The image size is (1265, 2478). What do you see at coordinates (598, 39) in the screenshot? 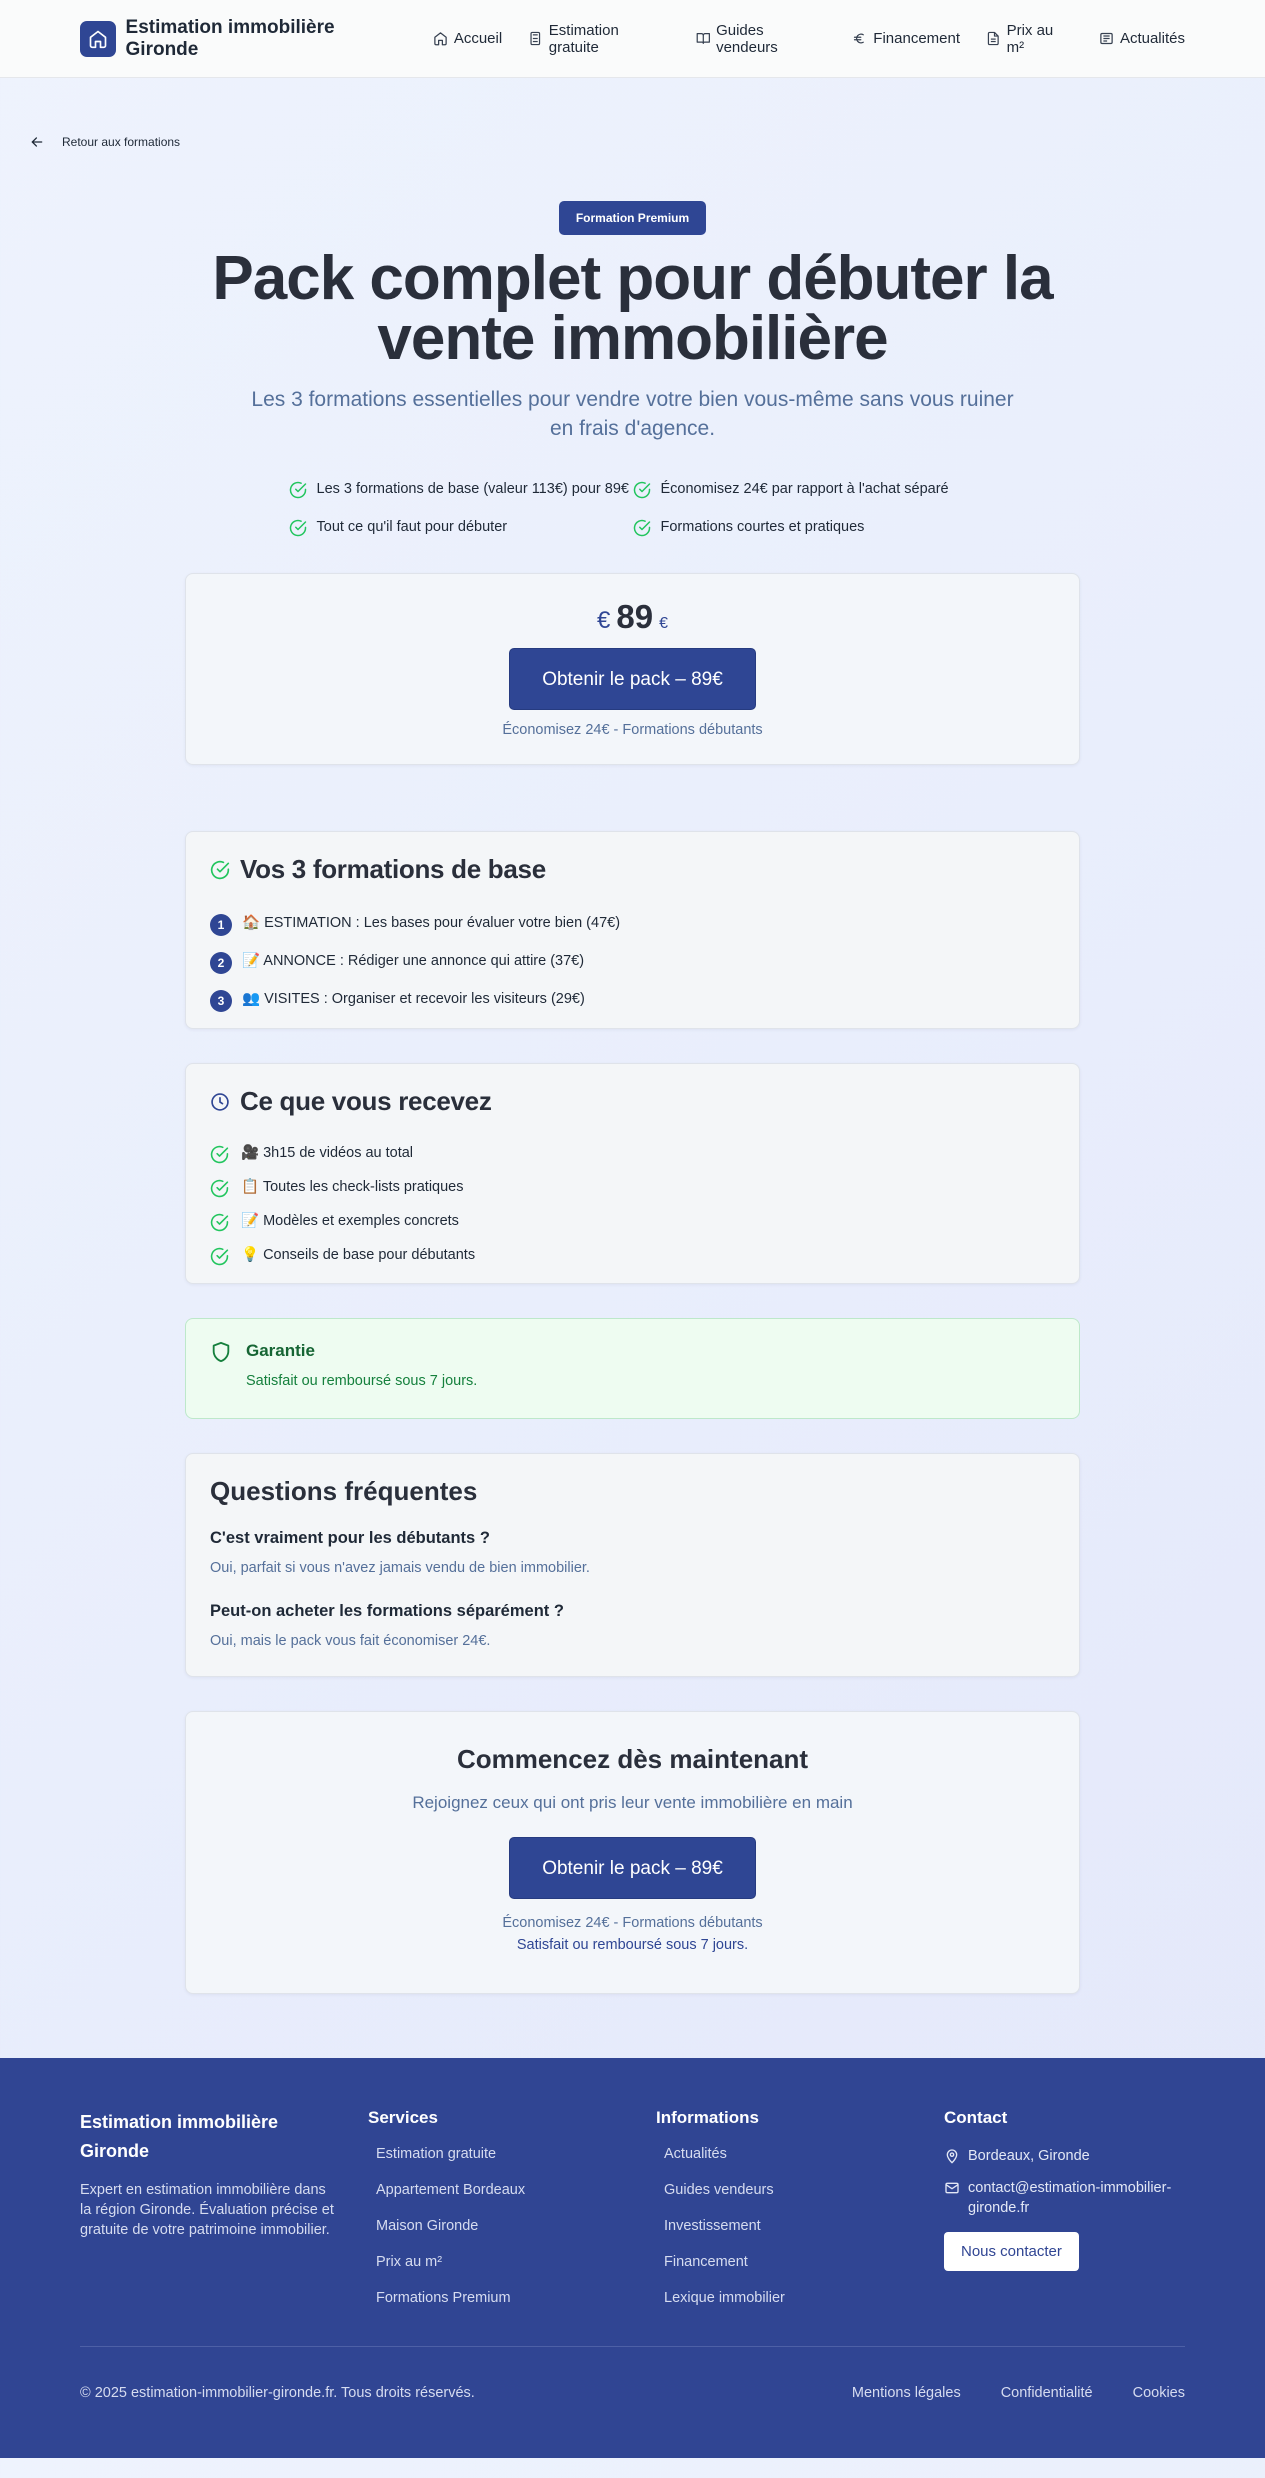
I see `nav-link-estimation: Estimation gratuite` at bounding box center [598, 39].